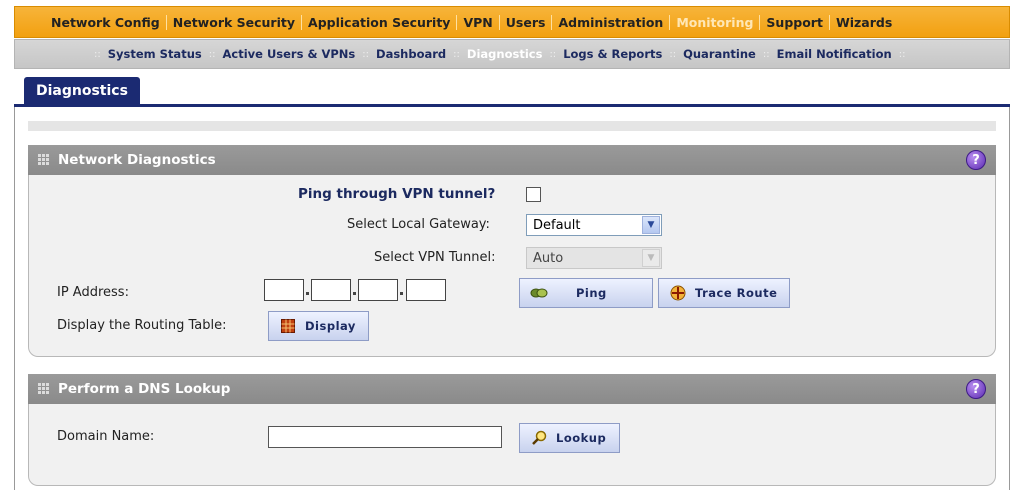  I want to click on local-gateway-value: Default, so click(557, 225).